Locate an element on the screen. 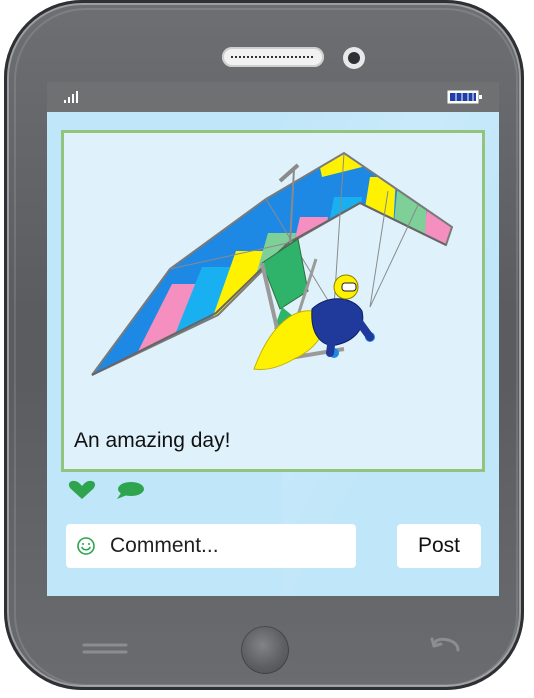  battery-icon is located at coordinates (464, 97).